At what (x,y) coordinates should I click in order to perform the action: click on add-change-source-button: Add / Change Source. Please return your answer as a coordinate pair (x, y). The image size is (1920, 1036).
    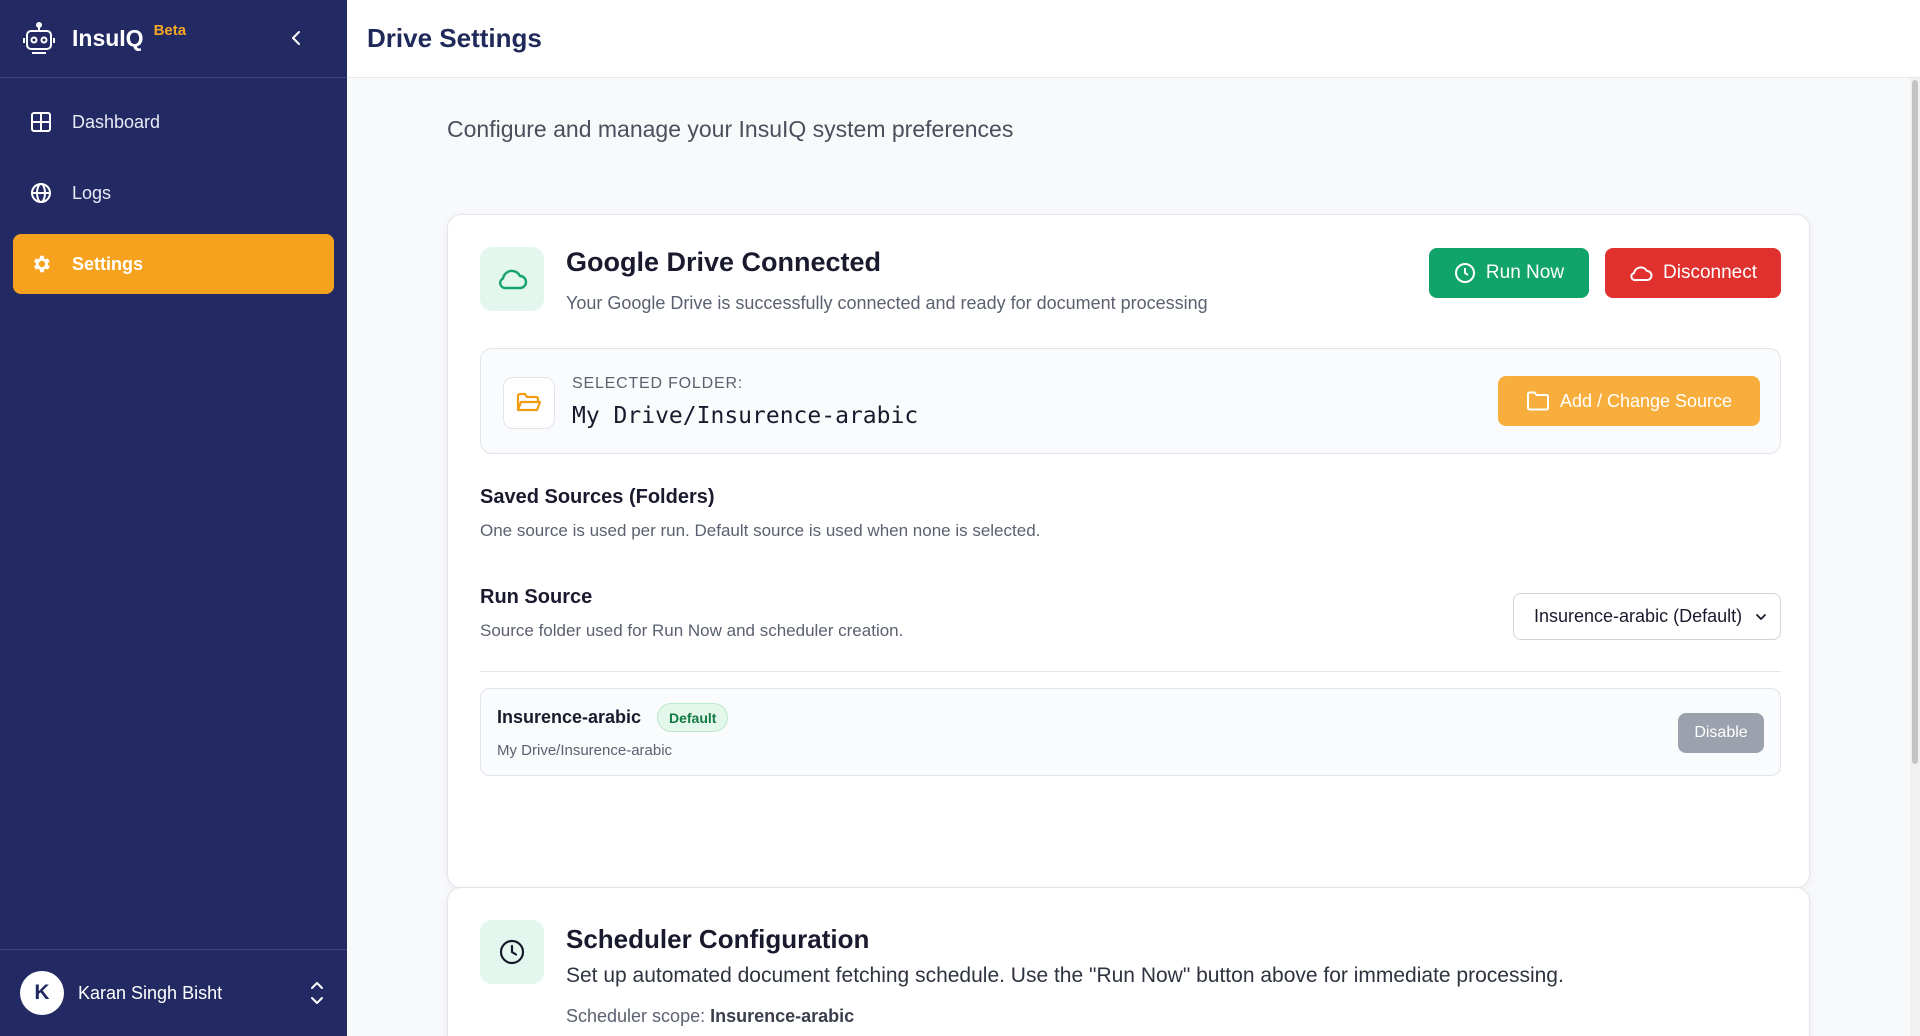
    Looking at the image, I should click on (1629, 401).